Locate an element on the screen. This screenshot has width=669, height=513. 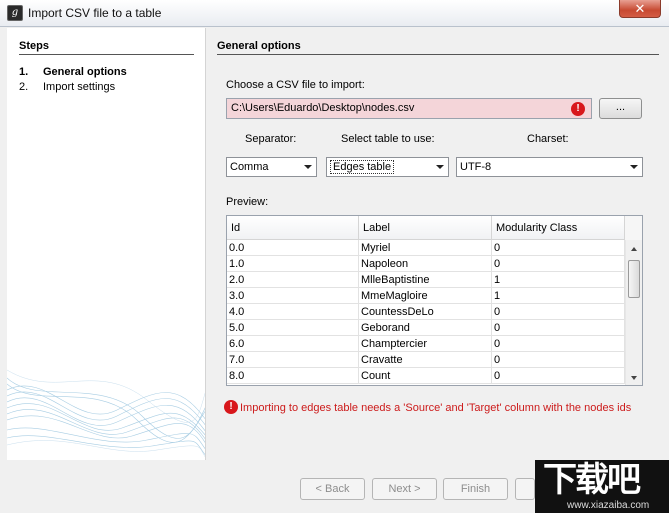
table-select-label: Select table to use: is located at coordinates (388, 139).